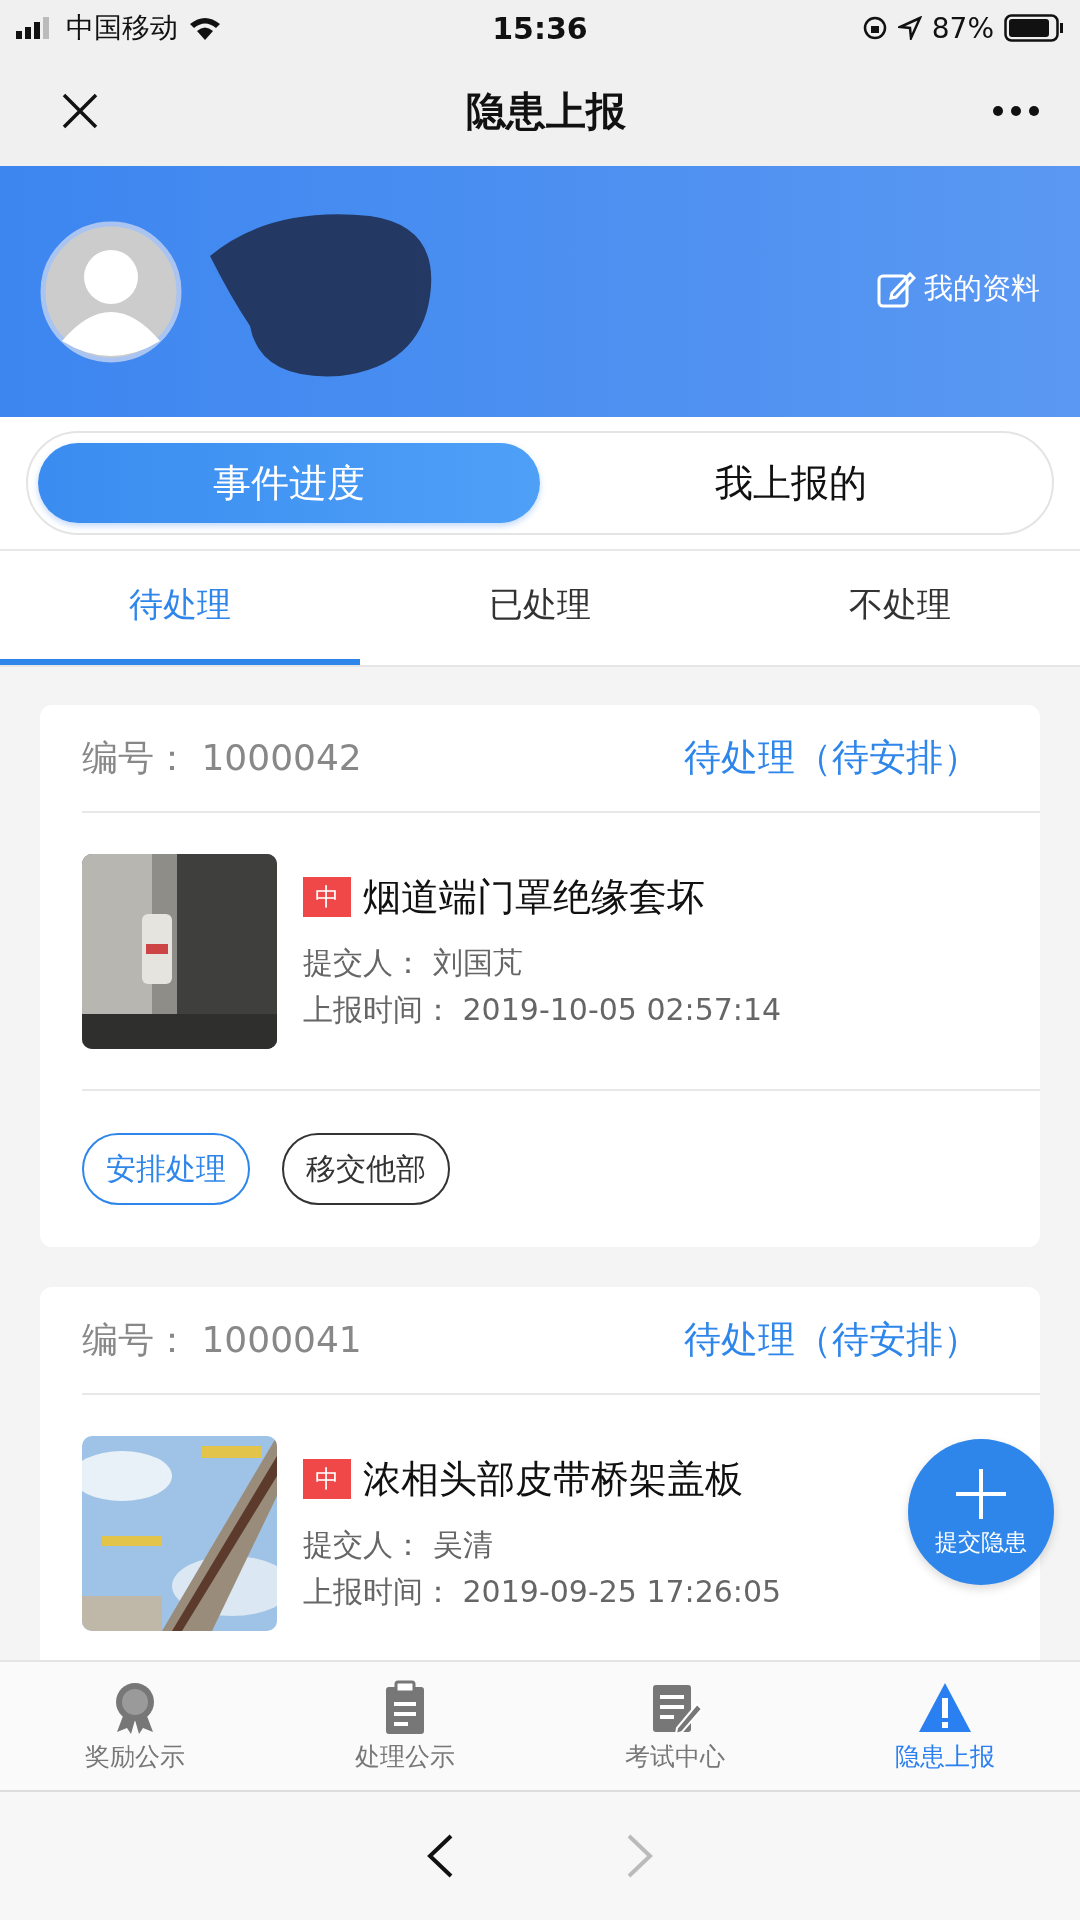 This screenshot has width=1080, height=1920. What do you see at coordinates (958, 289) in the screenshot?
I see `my-profile-link: 我的资料` at bounding box center [958, 289].